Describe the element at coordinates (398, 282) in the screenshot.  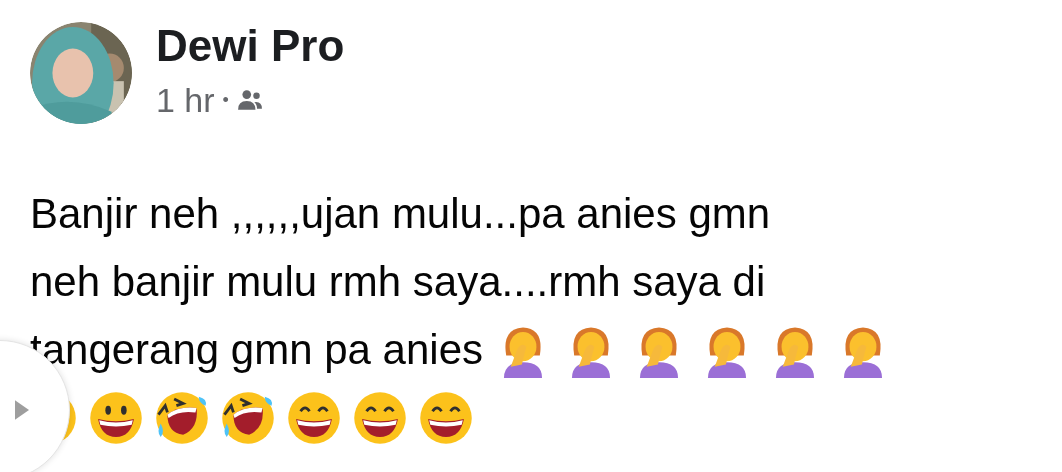
I see `post-text-line: neh banjir mulu rmh saya....rmh saya di` at that location.